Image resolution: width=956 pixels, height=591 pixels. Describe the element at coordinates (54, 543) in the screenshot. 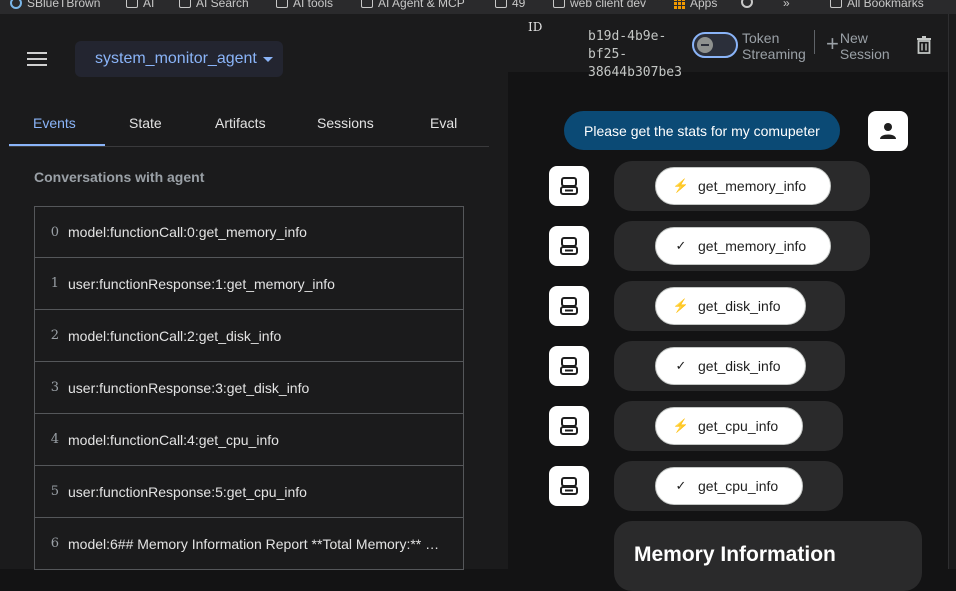

I see `event-index: 6` at that location.